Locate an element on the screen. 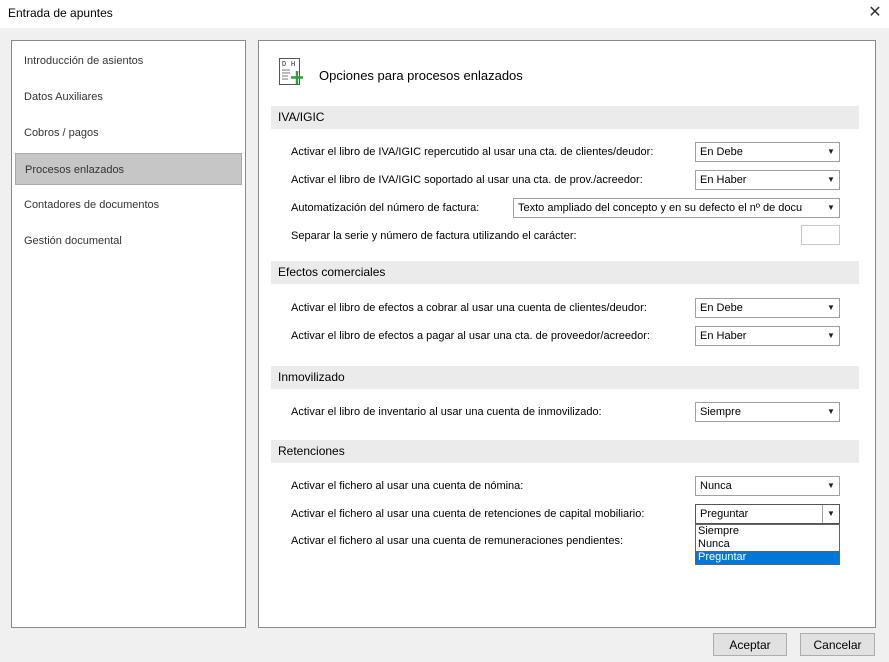  nomina-select: Nunca ▼ is located at coordinates (767, 486).